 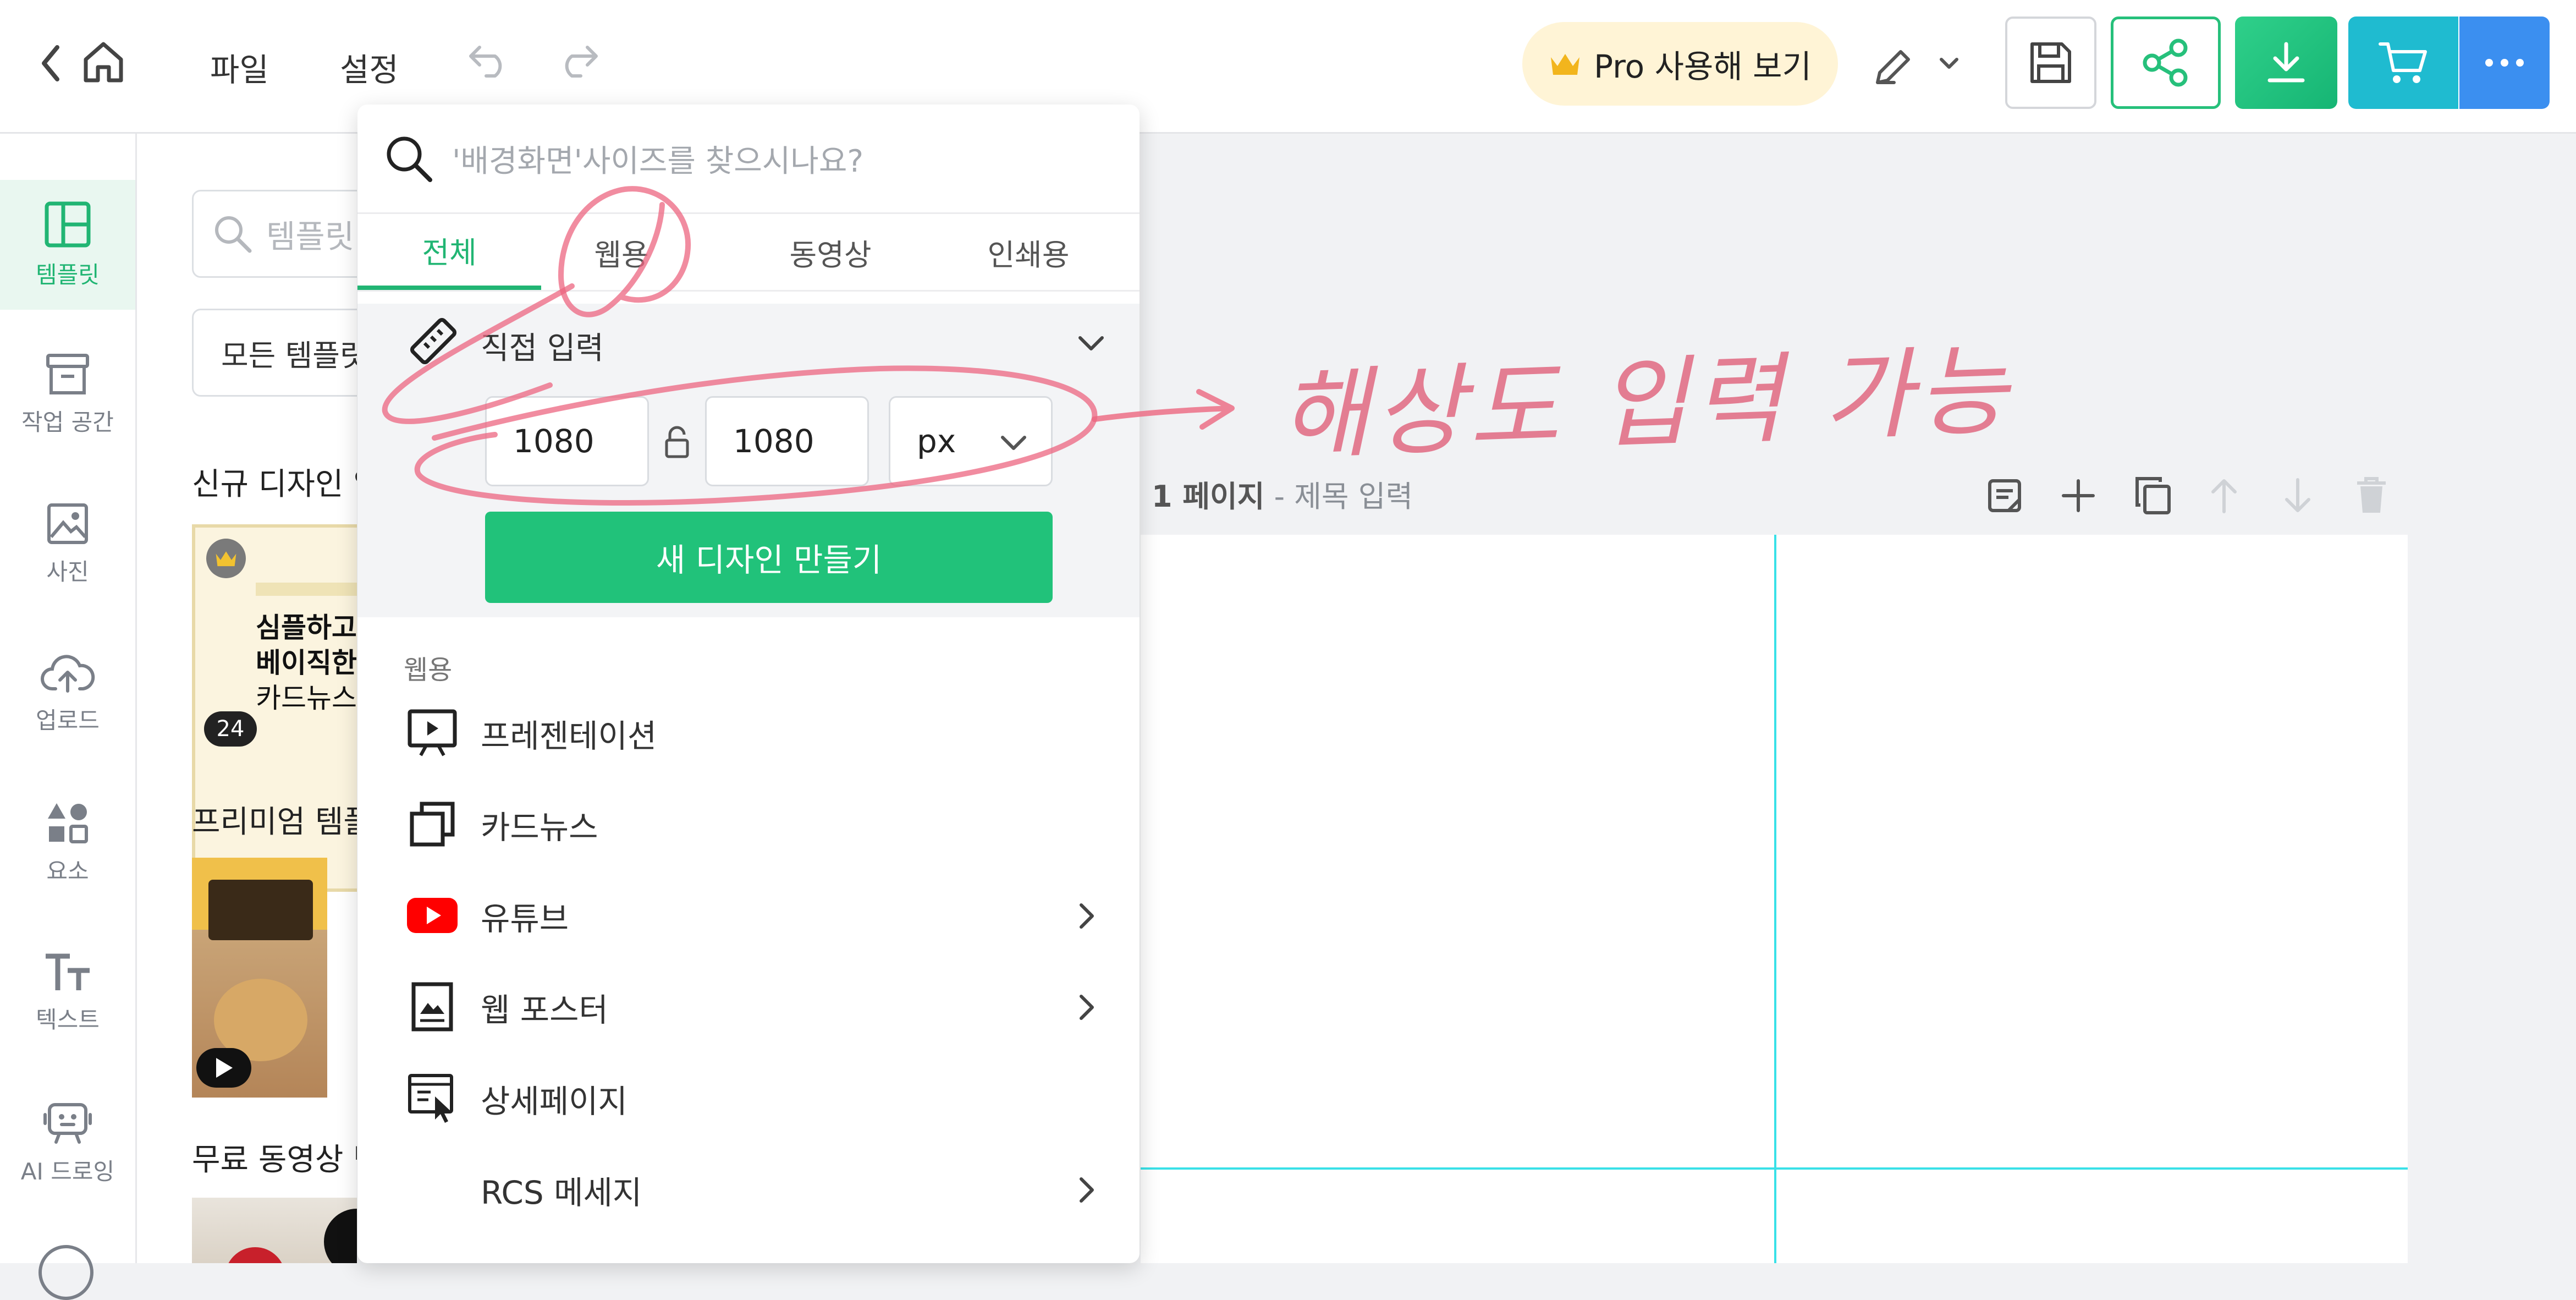 What do you see at coordinates (1893, 67) in the screenshot?
I see `pencil-edit-icon` at bounding box center [1893, 67].